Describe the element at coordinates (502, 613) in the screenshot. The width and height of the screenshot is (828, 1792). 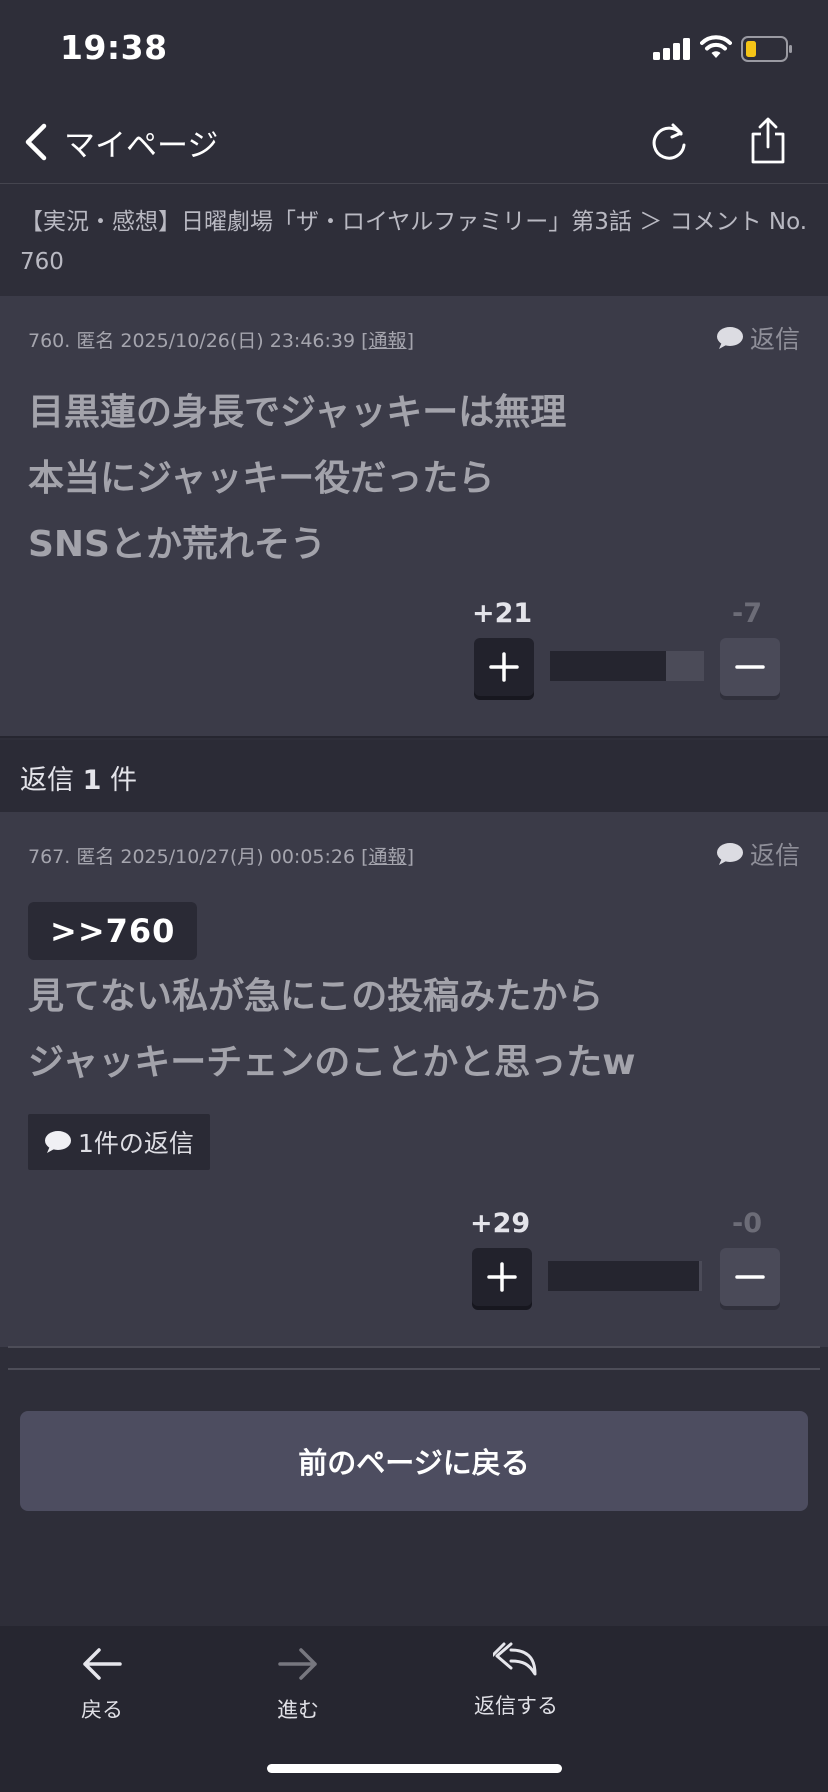
I see `plus-vote-count: +21` at that location.